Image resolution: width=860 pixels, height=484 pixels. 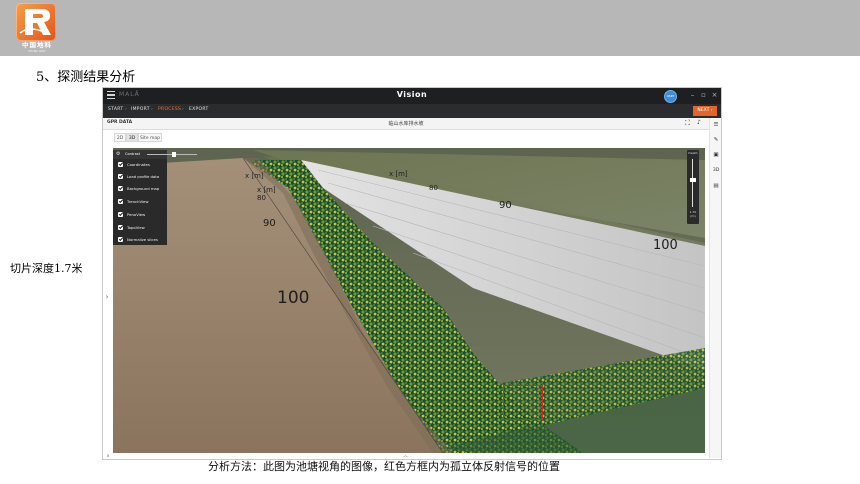 I want to click on logo-subtext: CHINA GEO, so click(x=37, y=51).